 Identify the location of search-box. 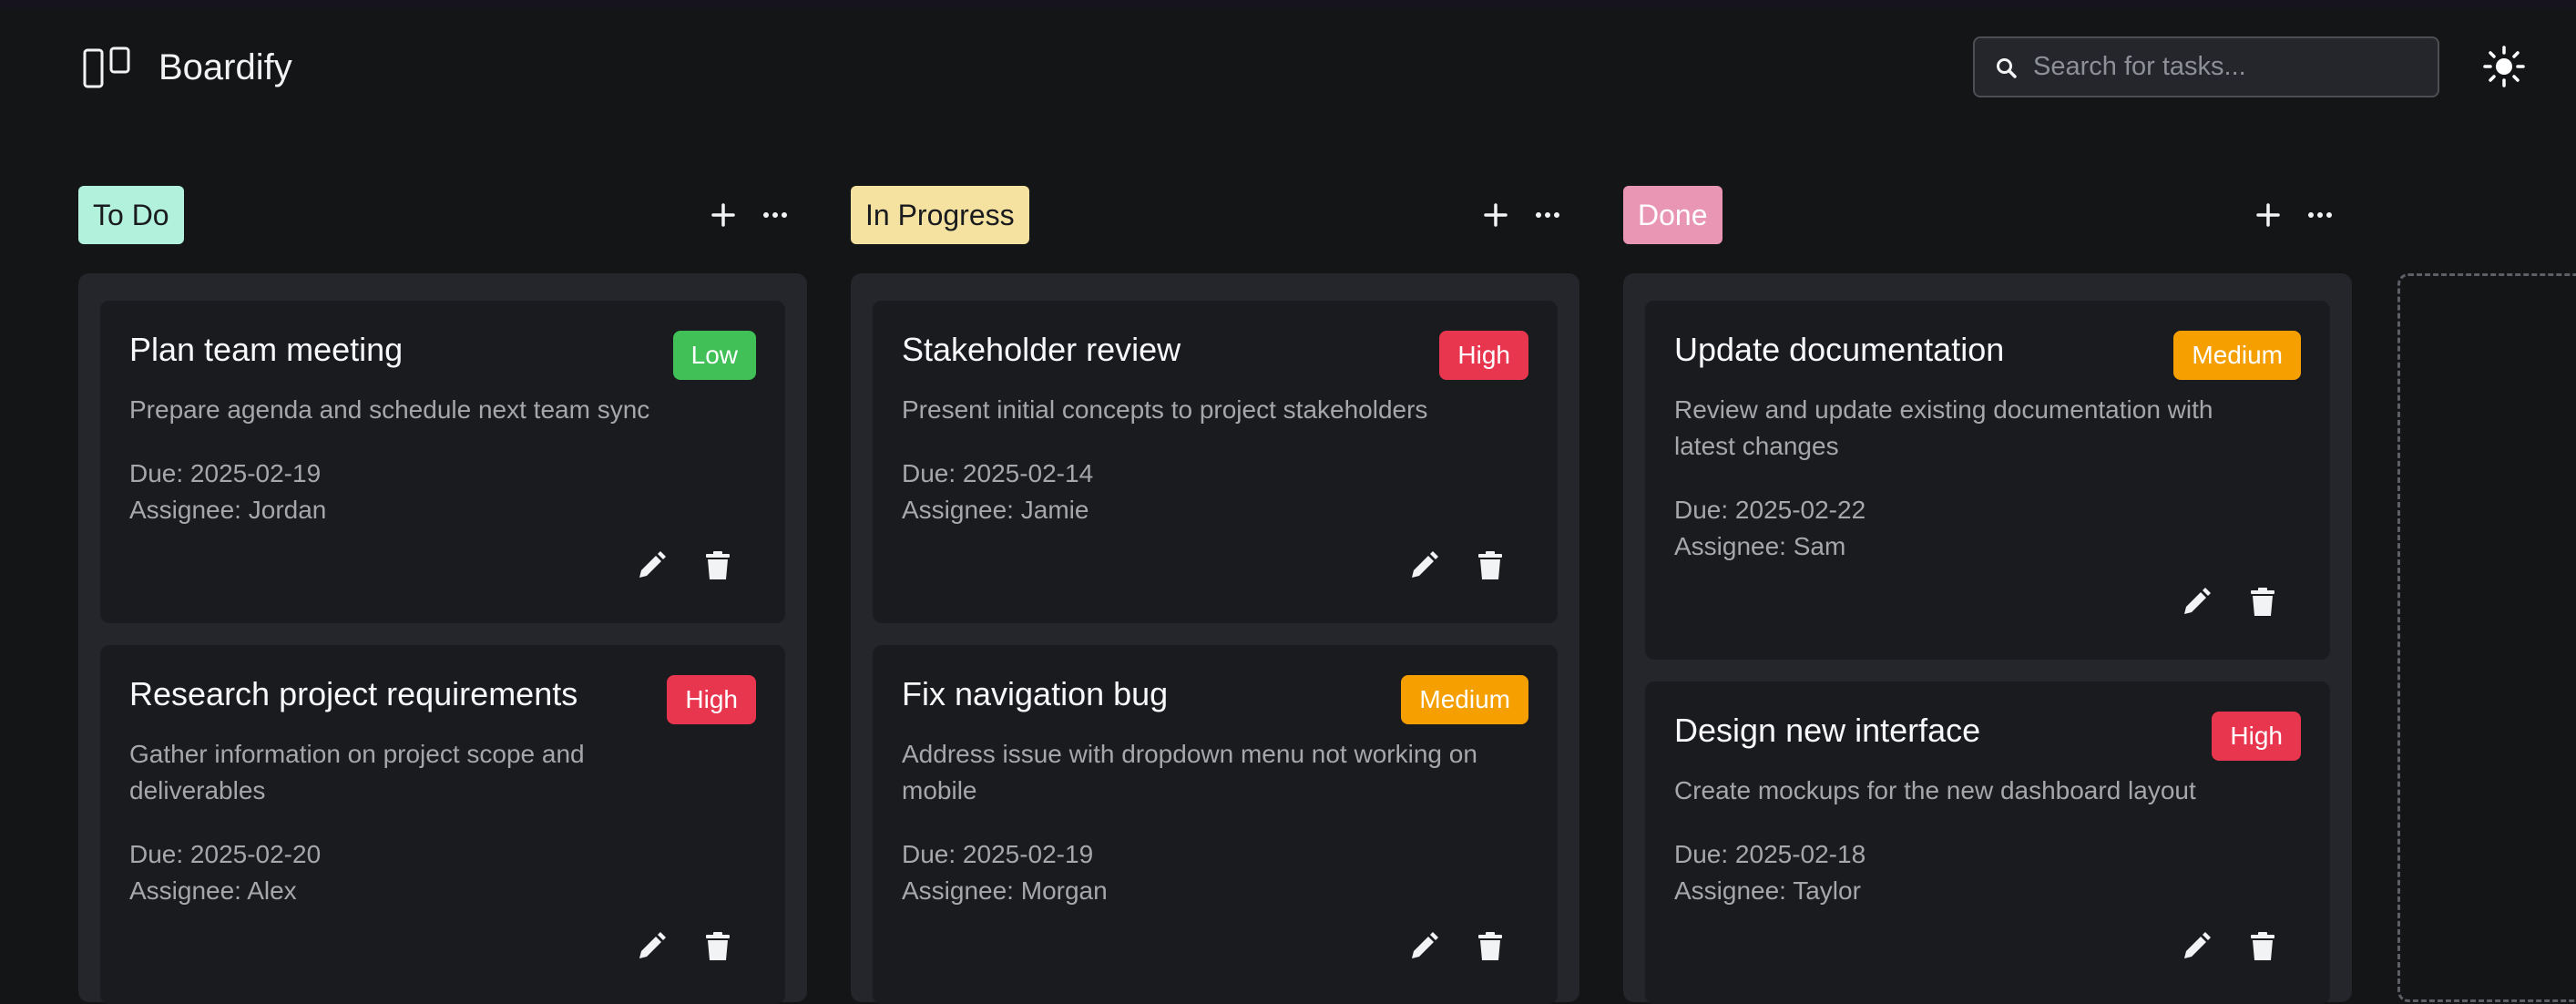
(2206, 66).